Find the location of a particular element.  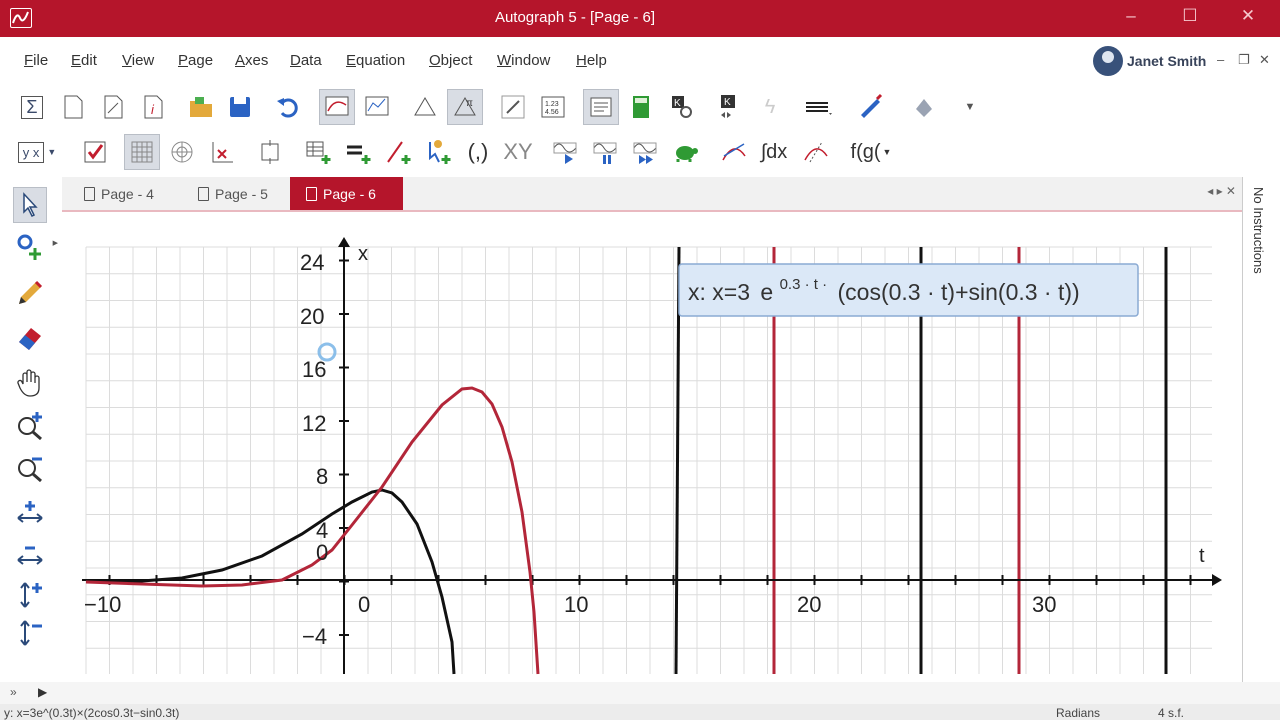

status-angle-mode: Radians is located at coordinates (1078, 713).